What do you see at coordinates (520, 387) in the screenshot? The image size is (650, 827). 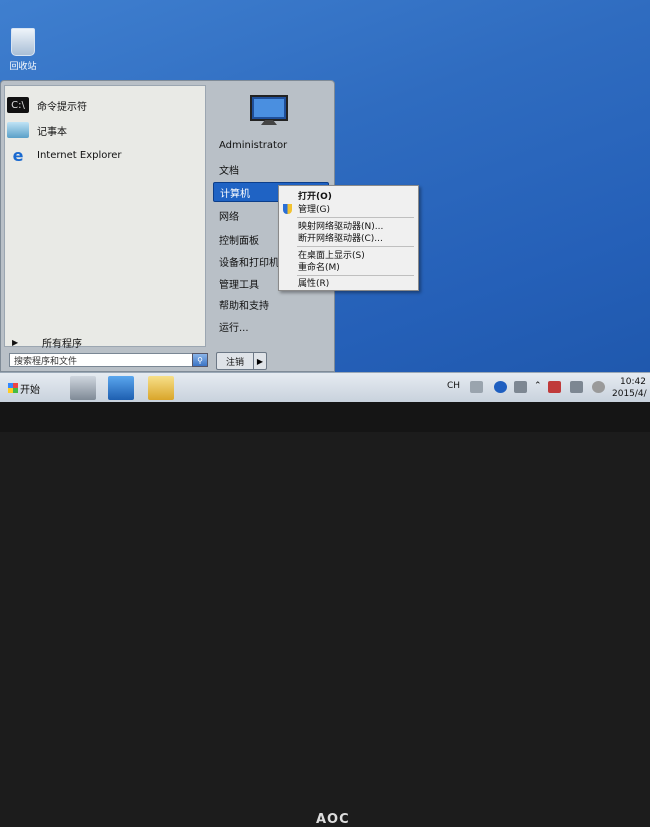 I see `ime-options-icon` at bounding box center [520, 387].